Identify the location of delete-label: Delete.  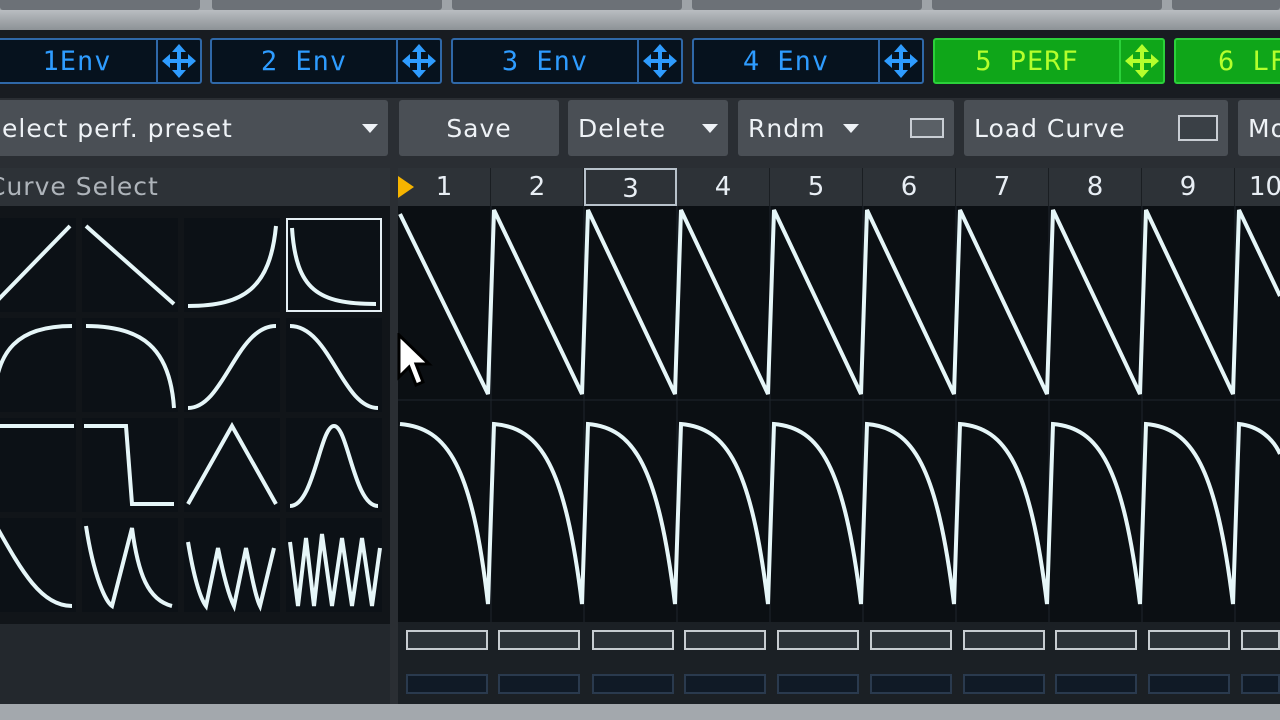
(622, 128).